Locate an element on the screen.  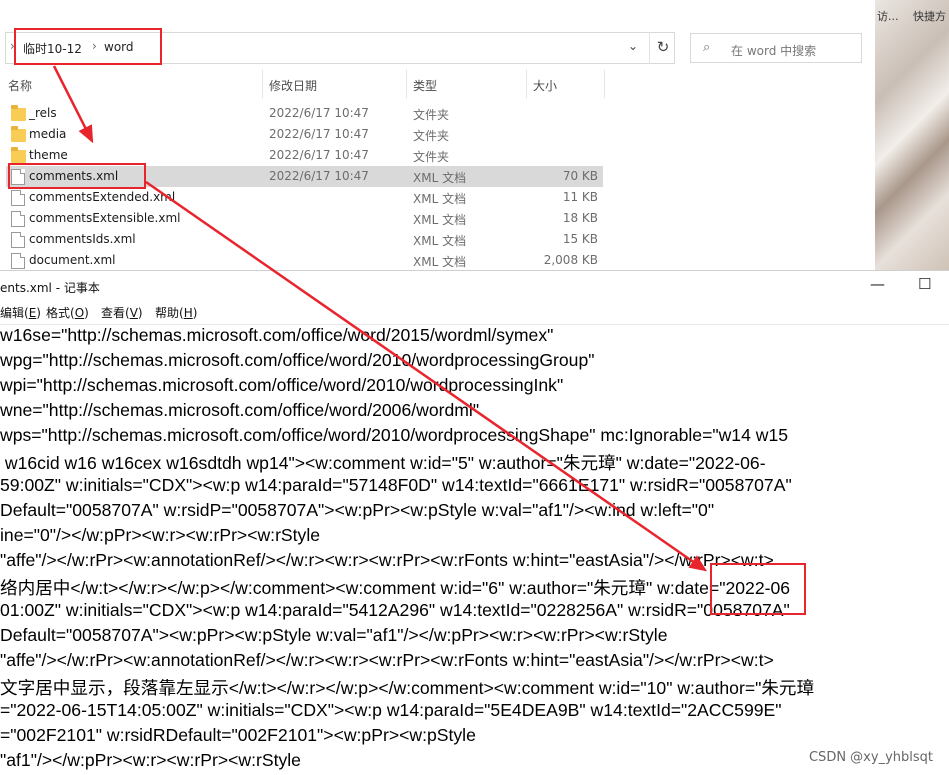
column-date: 修改日期 is located at coordinates (293, 85).